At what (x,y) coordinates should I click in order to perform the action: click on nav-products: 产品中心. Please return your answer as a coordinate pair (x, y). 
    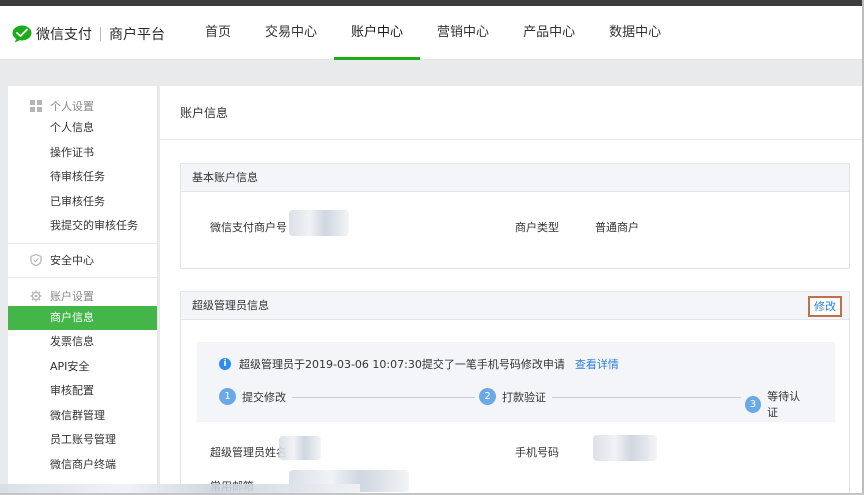
    Looking at the image, I should click on (549, 33).